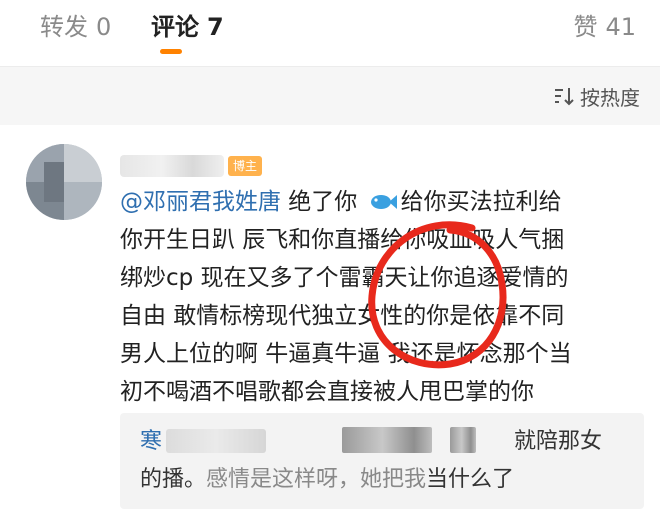 The height and width of the screenshot is (514, 660). I want to click on tab-comment: 评论 7, so click(187, 27).